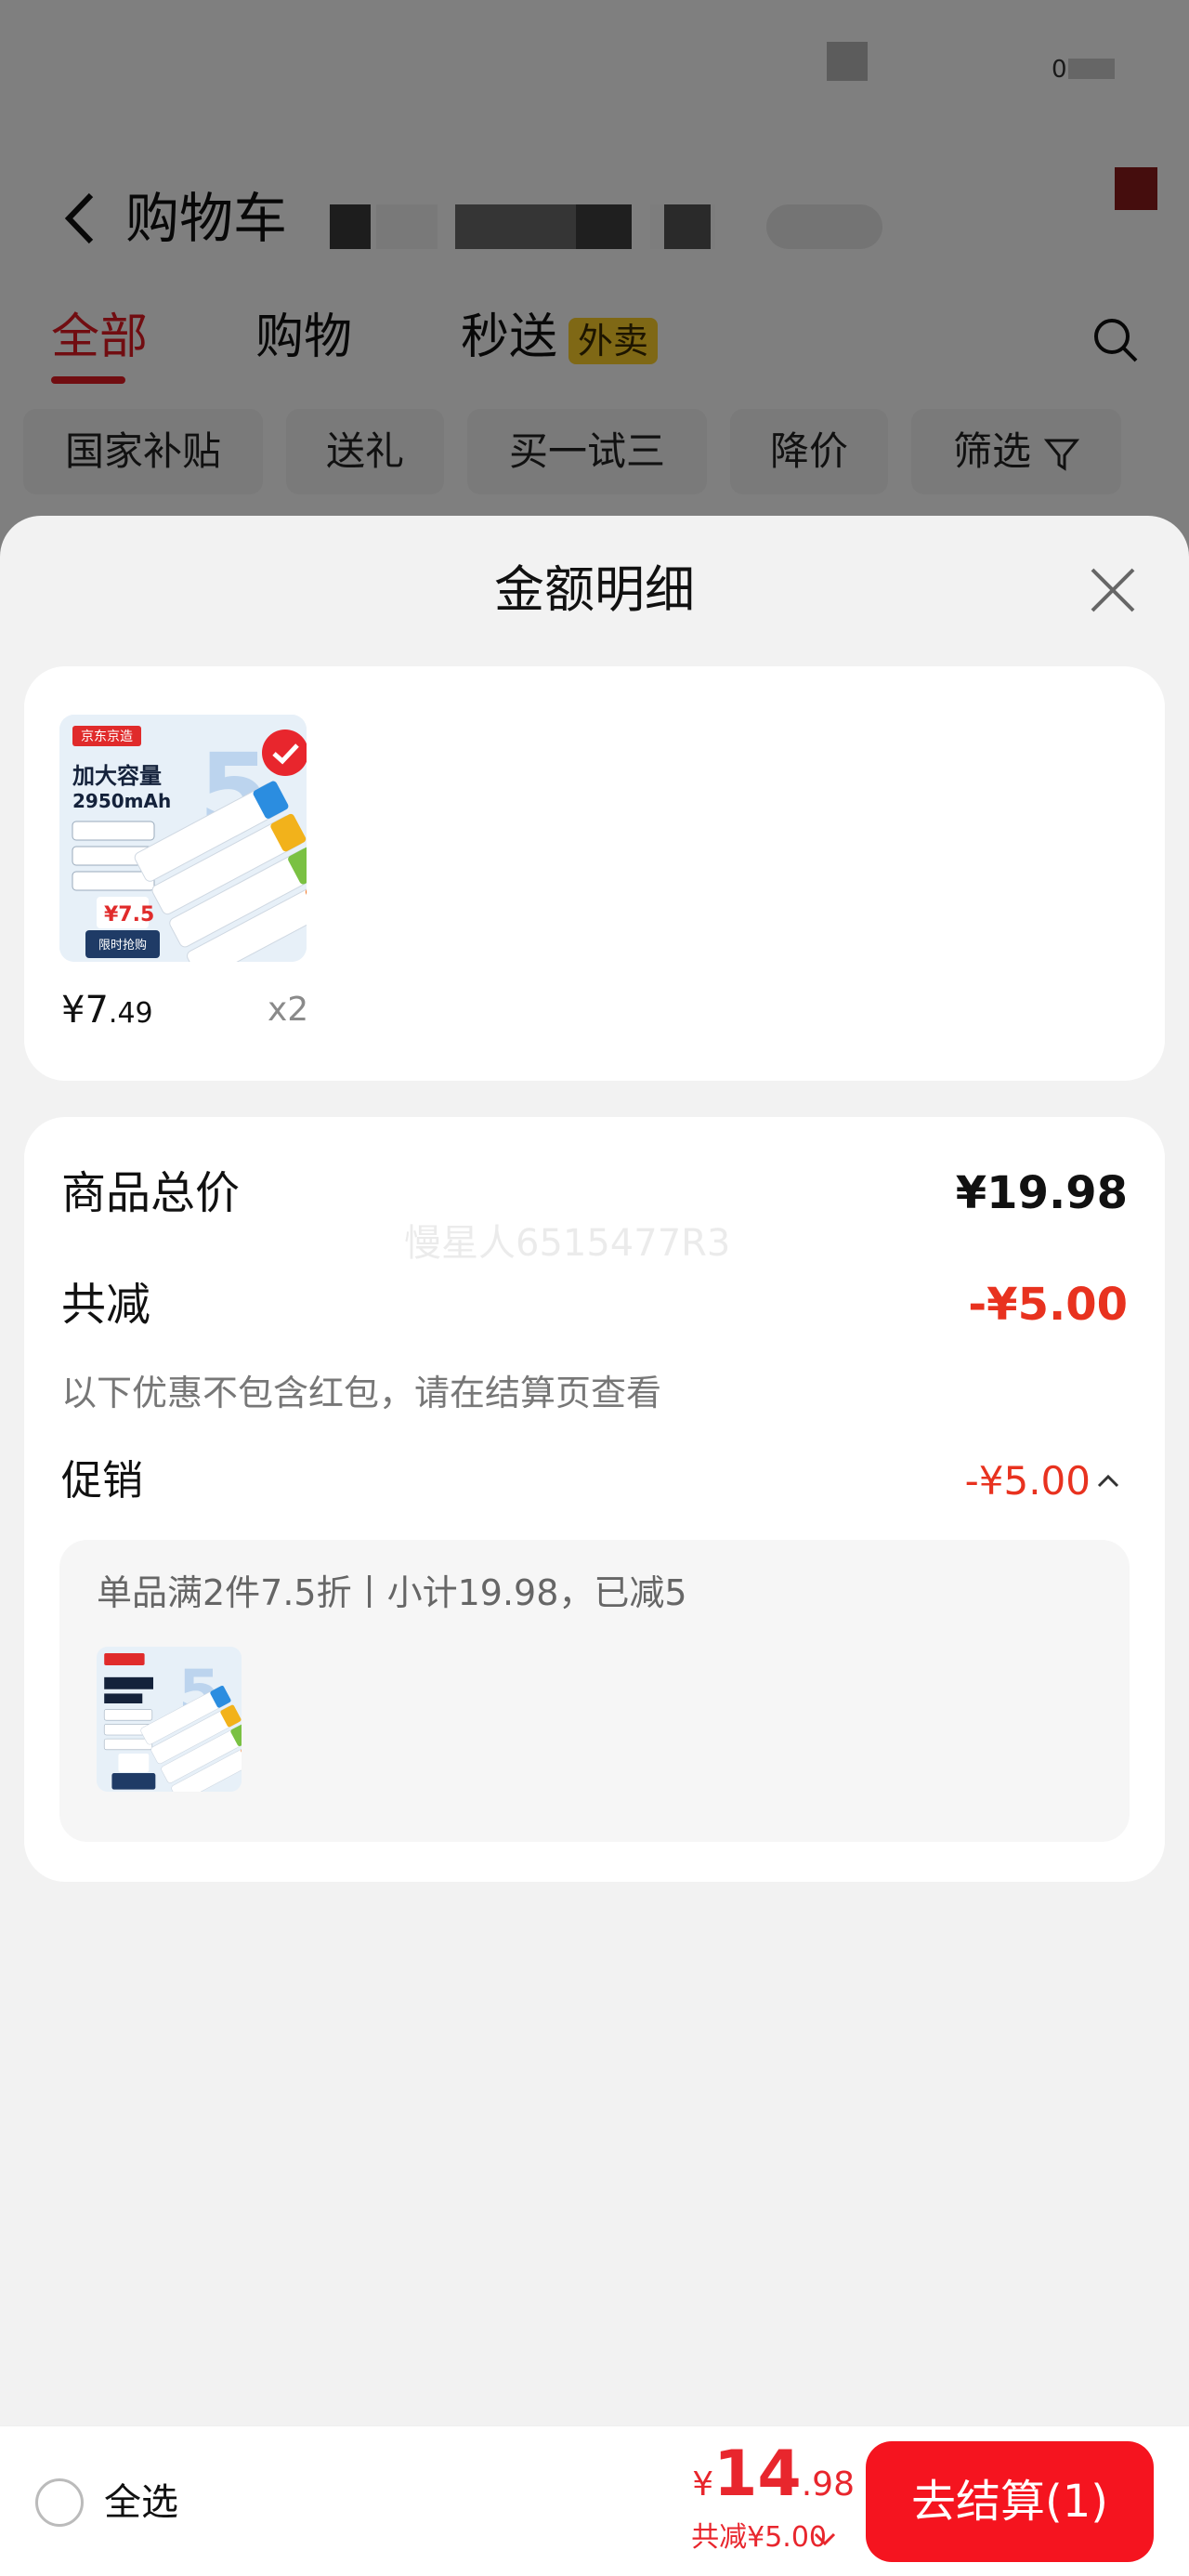  Describe the element at coordinates (1010, 2501) in the screenshot. I see `checkout-button: 去结算(1)` at that location.